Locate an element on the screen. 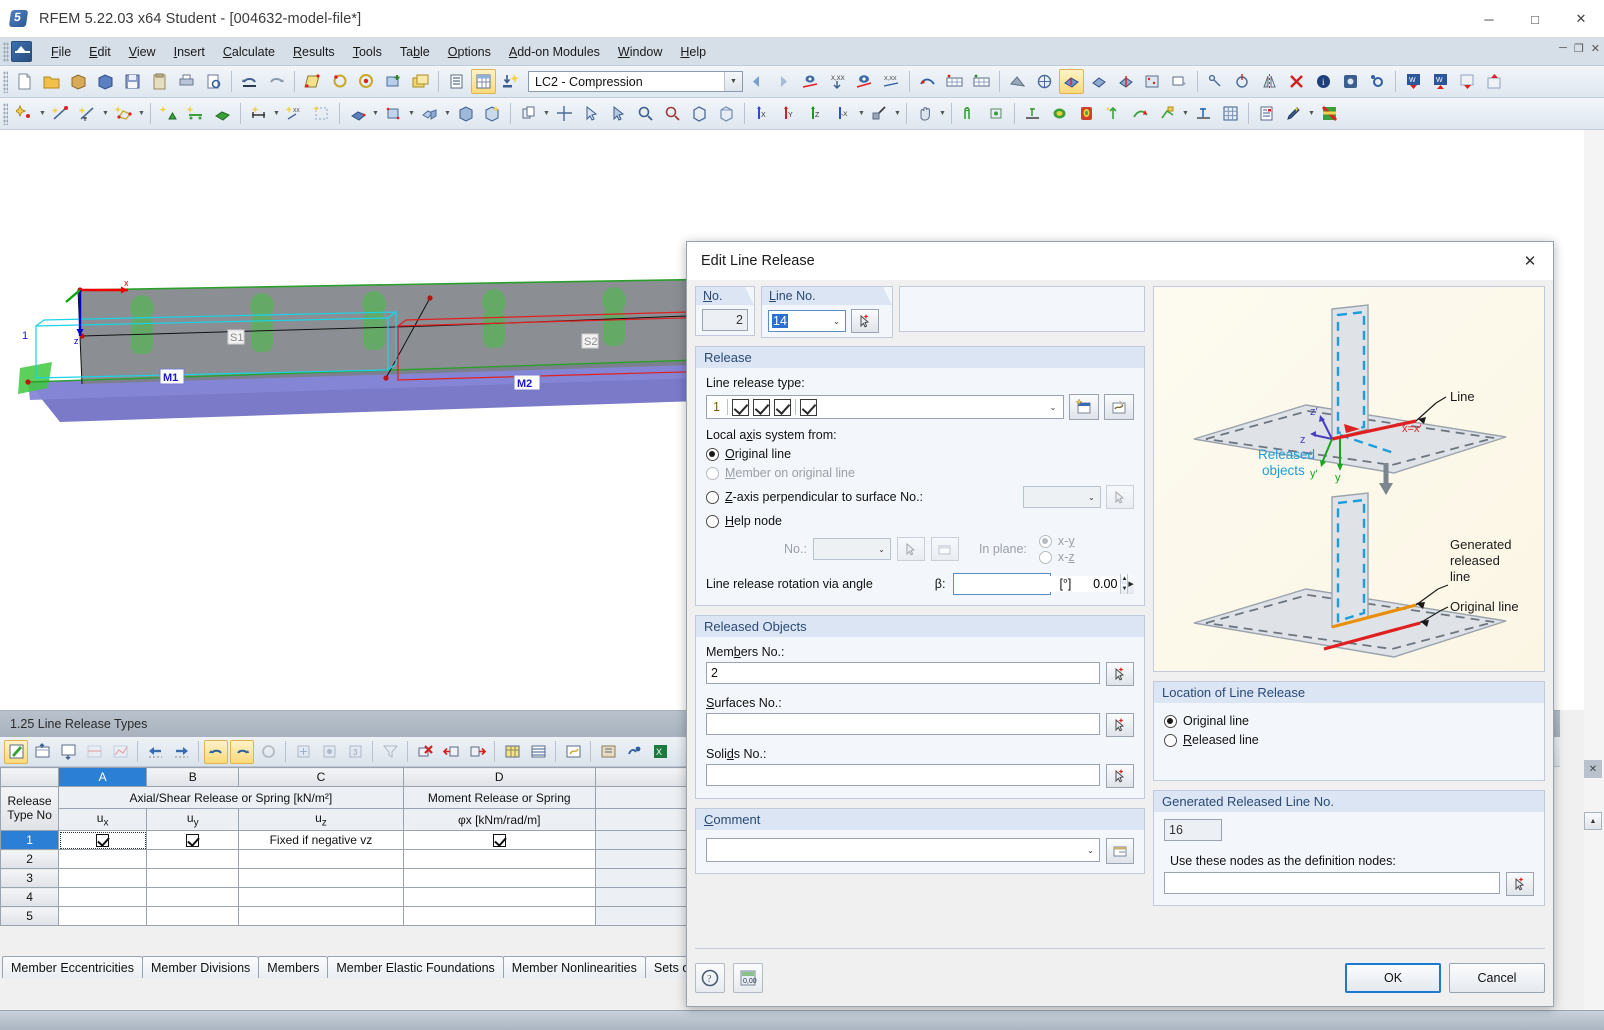  radio-help-node-button is located at coordinates (712, 521).